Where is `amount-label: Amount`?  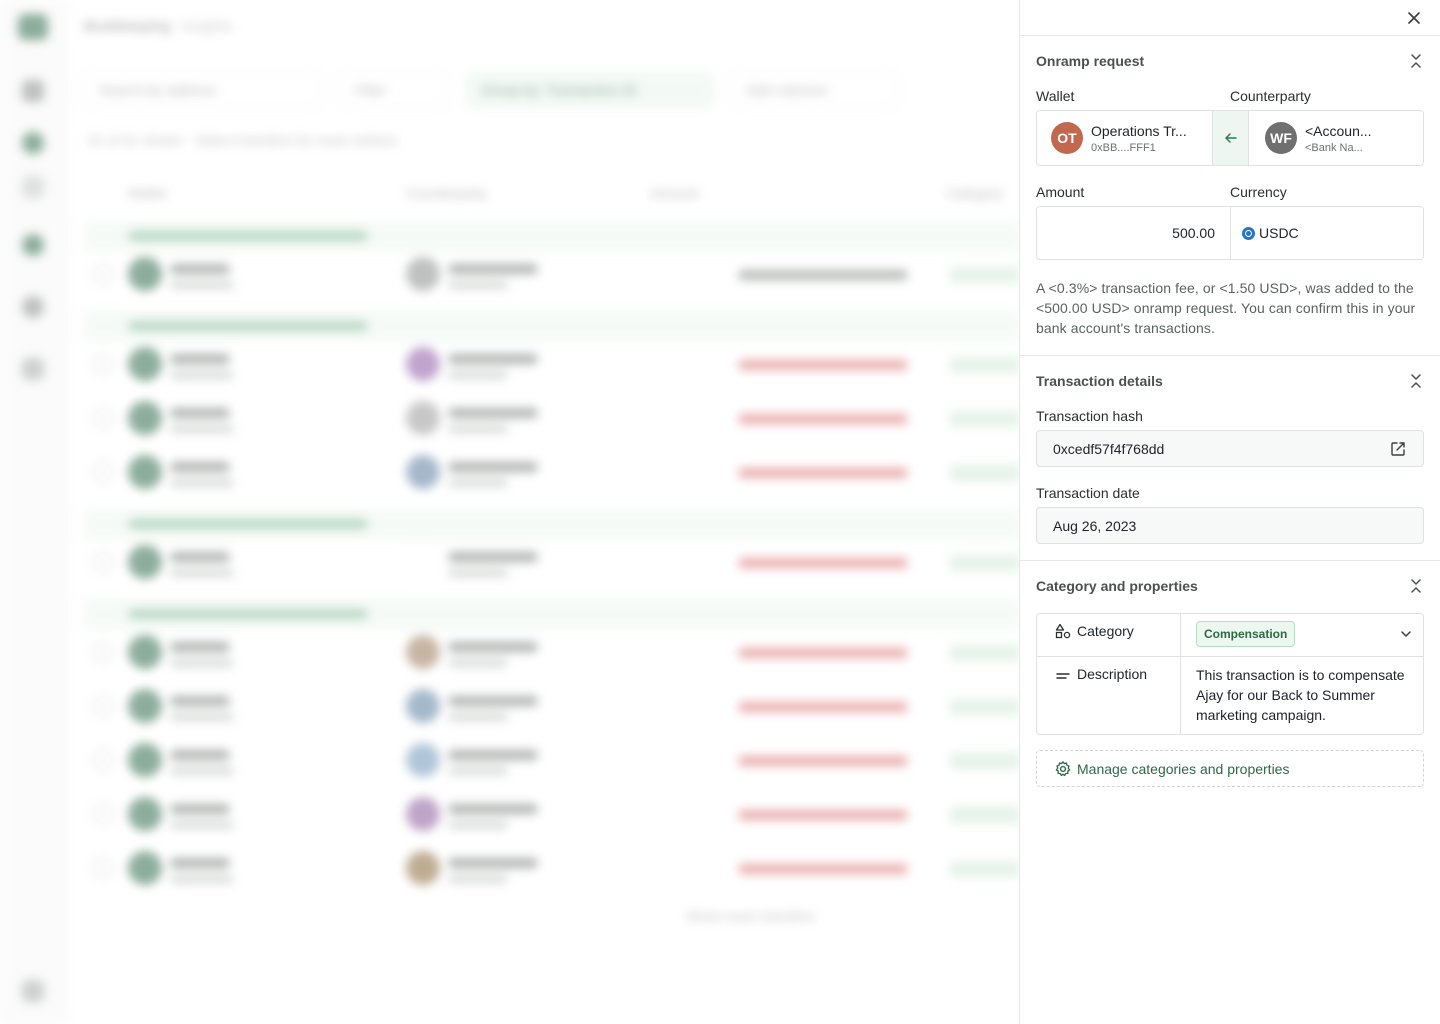
amount-label: Amount is located at coordinates (1060, 192).